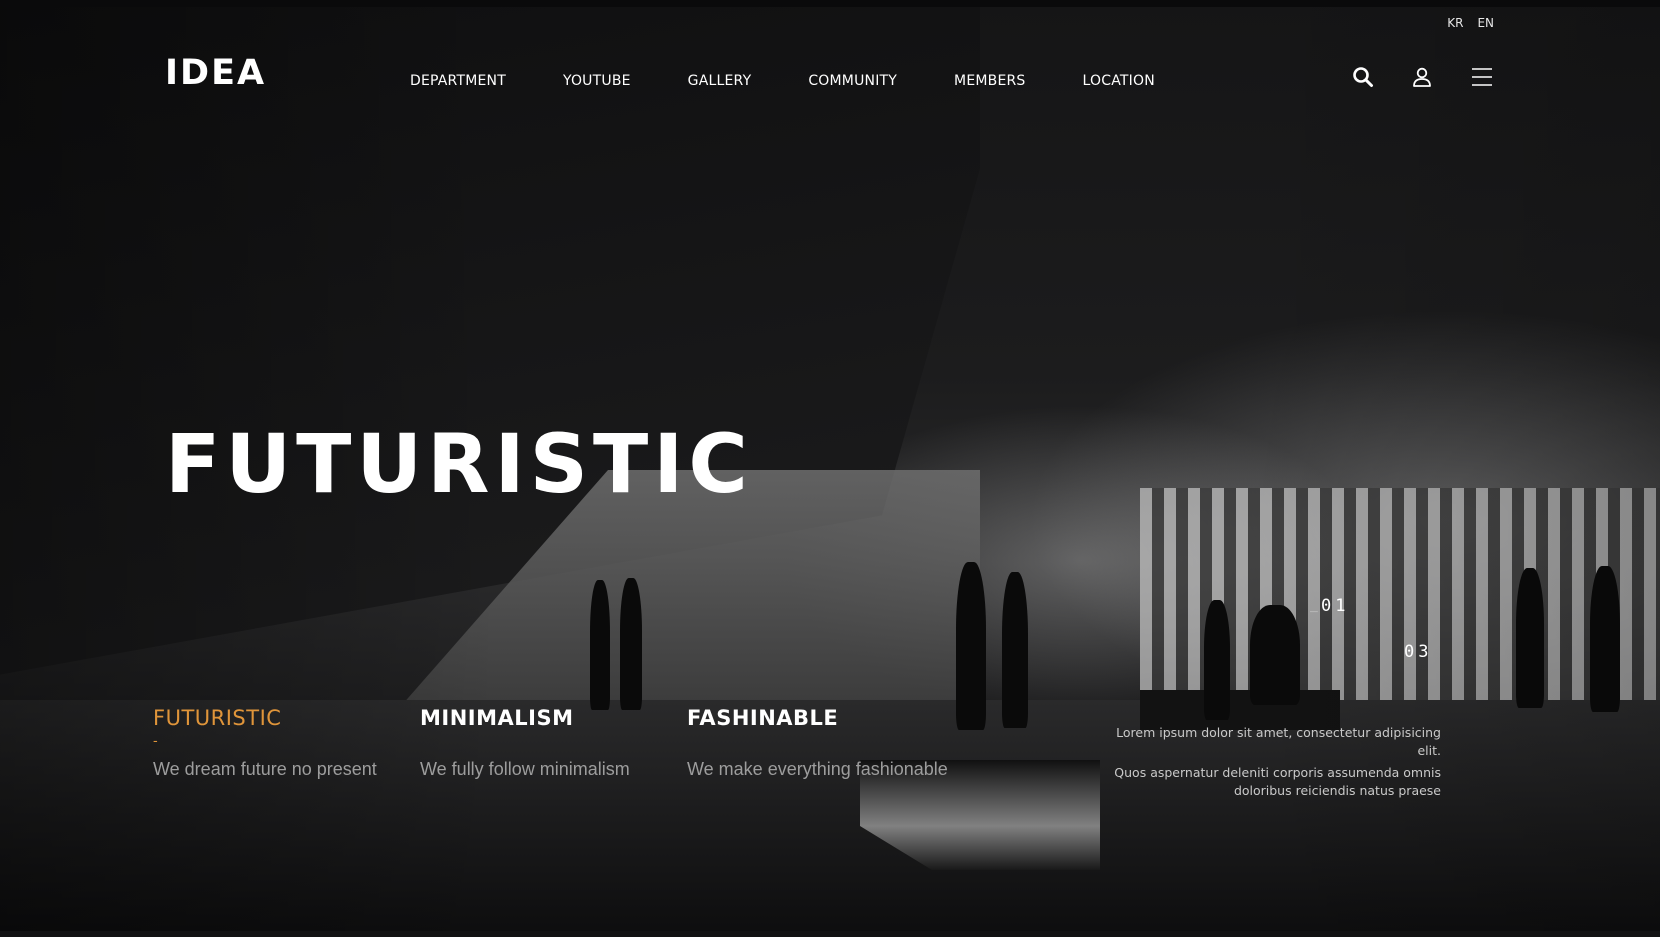 The height and width of the screenshot is (937, 1660). What do you see at coordinates (1363, 77) in the screenshot?
I see `search-icon` at bounding box center [1363, 77].